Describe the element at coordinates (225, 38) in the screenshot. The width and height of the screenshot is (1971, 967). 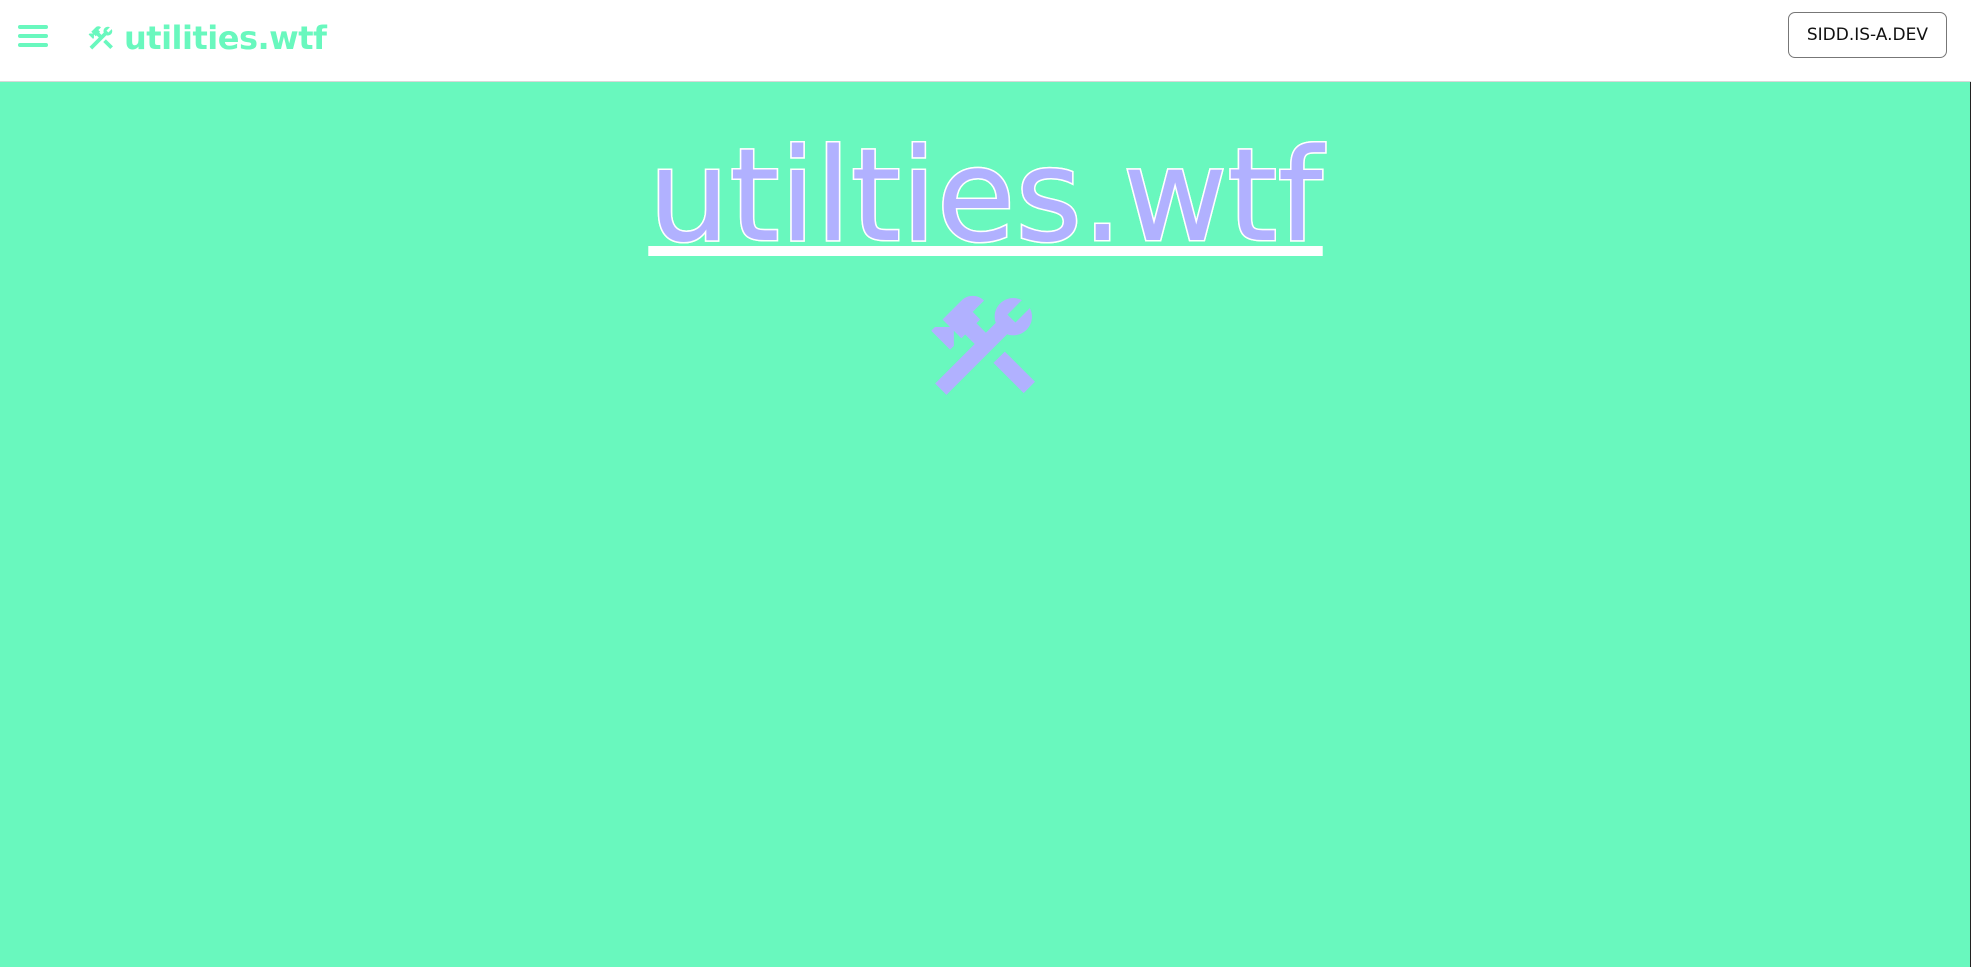
I see `brand-name: utilities.wtf` at that location.